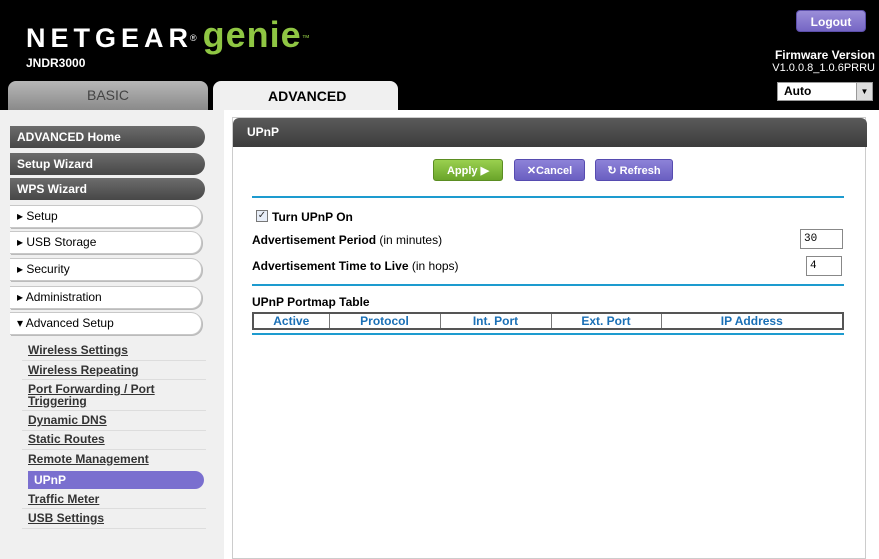 Image resolution: width=879 pixels, height=559 pixels. What do you see at coordinates (311, 302) in the screenshot?
I see `portmap-title: UPnP Portmap Table` at bounding box center [311, 302].